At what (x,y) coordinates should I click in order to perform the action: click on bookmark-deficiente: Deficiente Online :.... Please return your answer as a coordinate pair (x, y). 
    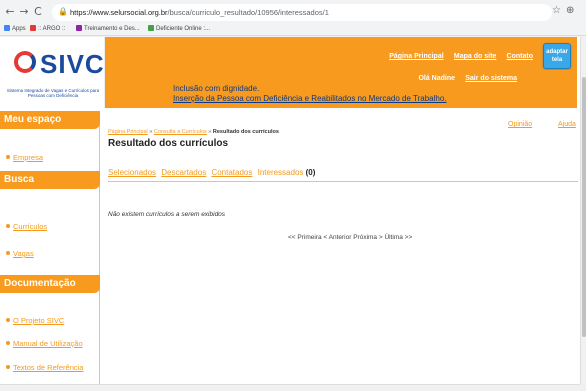
    Looking at the image, I should click on (179, 28).